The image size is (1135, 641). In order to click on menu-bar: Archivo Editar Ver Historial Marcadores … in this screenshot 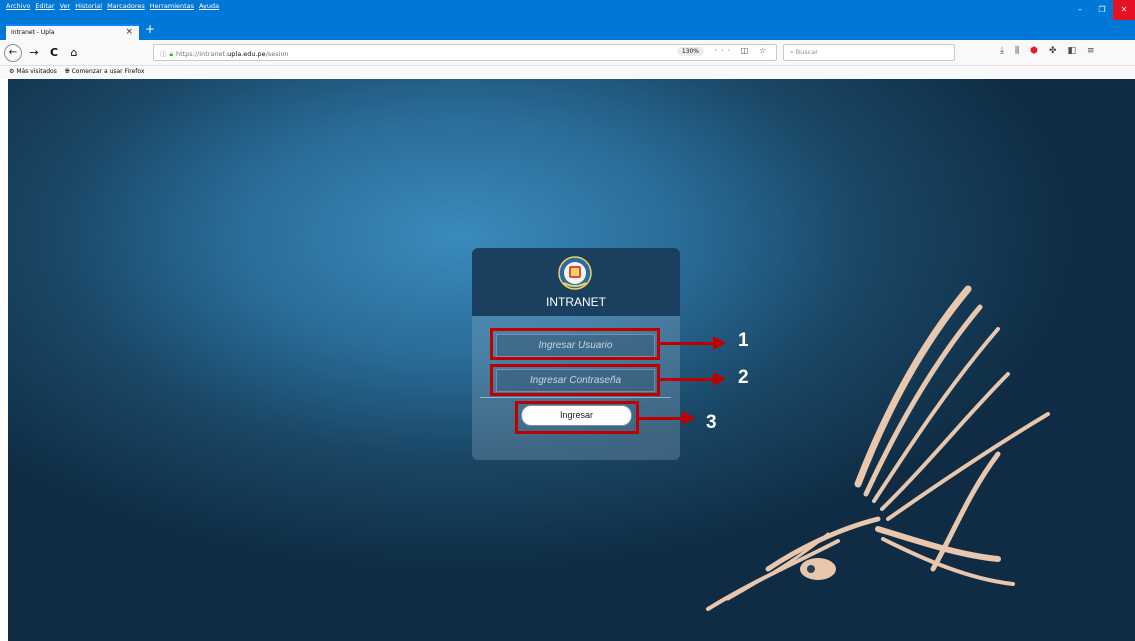, I will do `click(112, 6)`.